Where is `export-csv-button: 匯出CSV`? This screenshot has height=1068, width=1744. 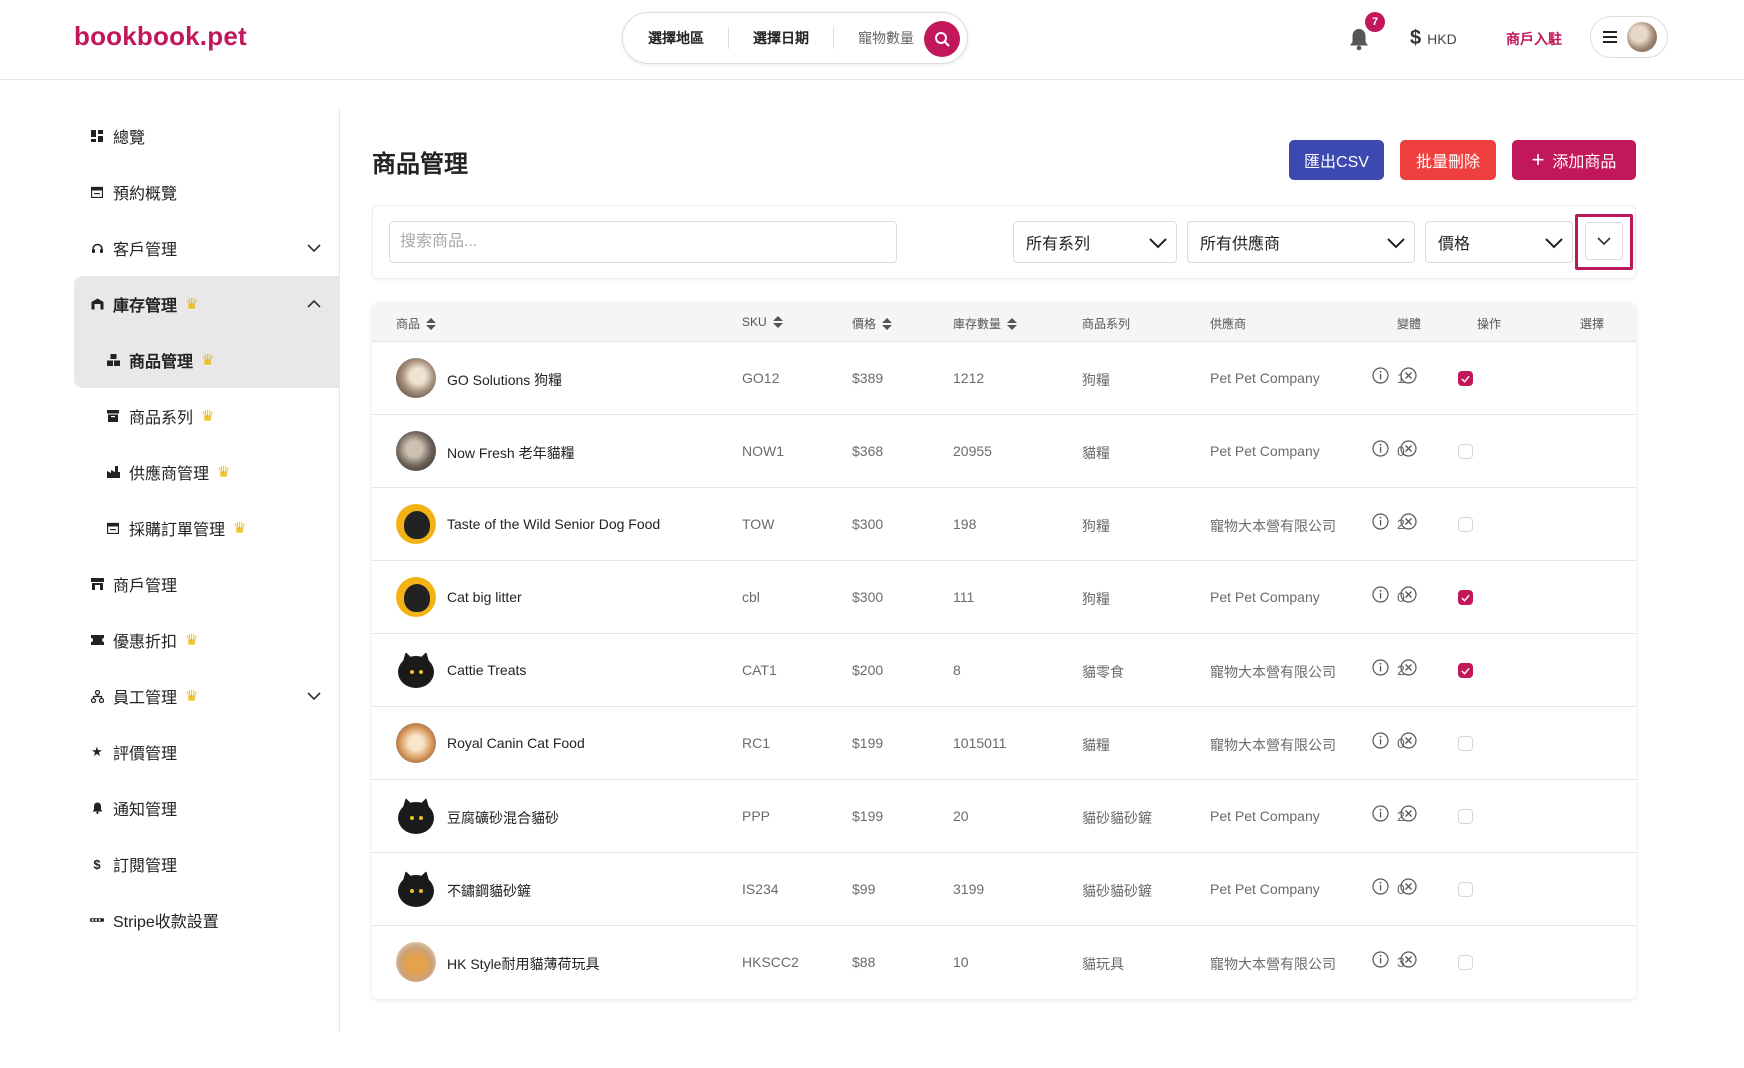 export-csv-button: 匯出CSV is located at coordinates (1336, 160).